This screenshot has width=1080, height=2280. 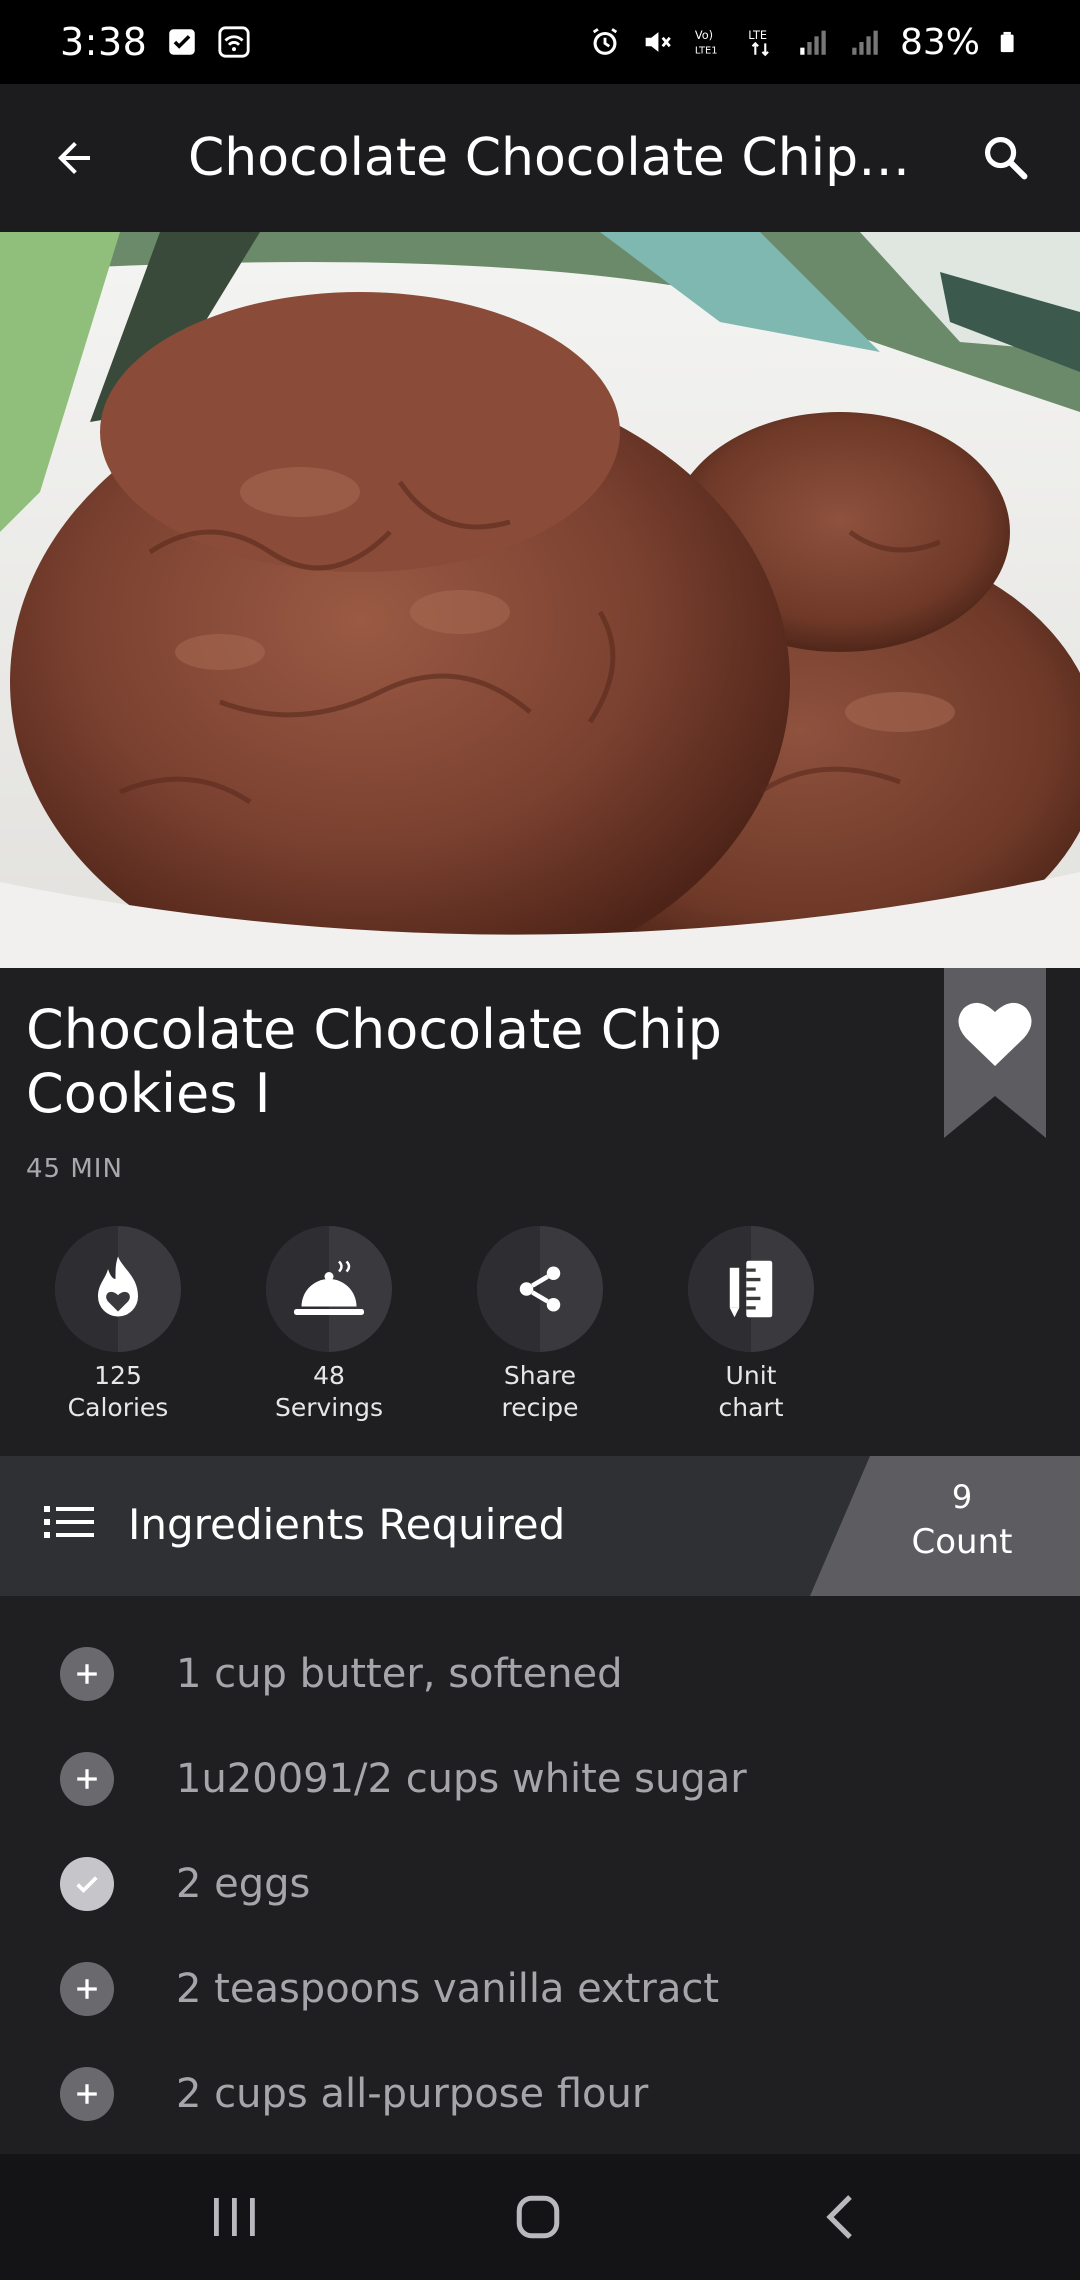 I want to click on favorite-bookmark-button, so click(x=995, y=1053).